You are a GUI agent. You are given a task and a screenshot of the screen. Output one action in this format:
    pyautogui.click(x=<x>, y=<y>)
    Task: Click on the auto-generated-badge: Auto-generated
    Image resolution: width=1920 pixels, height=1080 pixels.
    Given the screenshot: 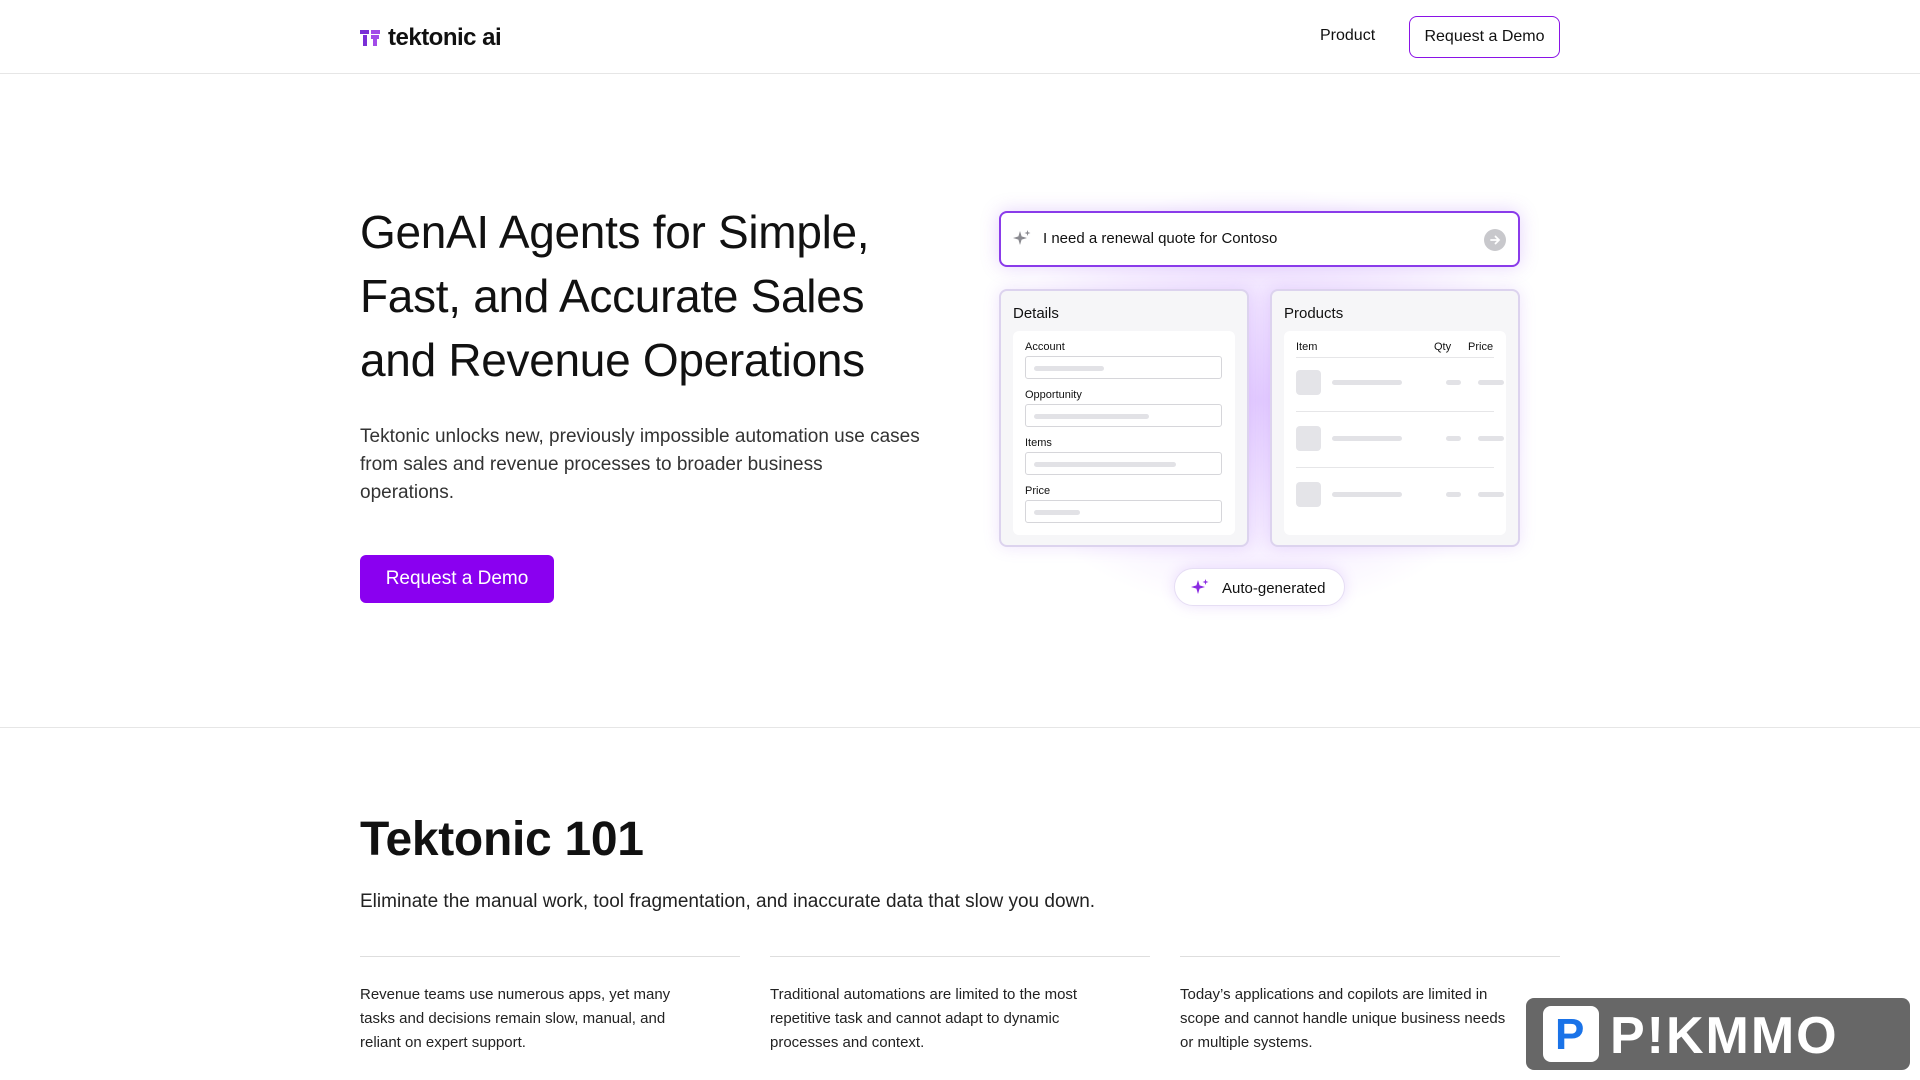 What is the action you would take?
    pyautogui.click(x=1259, y=587)
    